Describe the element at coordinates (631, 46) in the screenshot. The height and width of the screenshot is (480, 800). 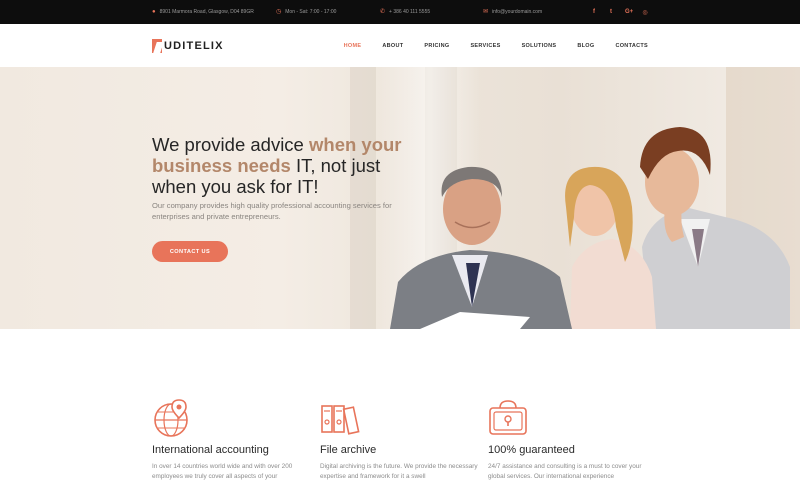
I see `nav-item-contacts: CONTACTS` at that location.